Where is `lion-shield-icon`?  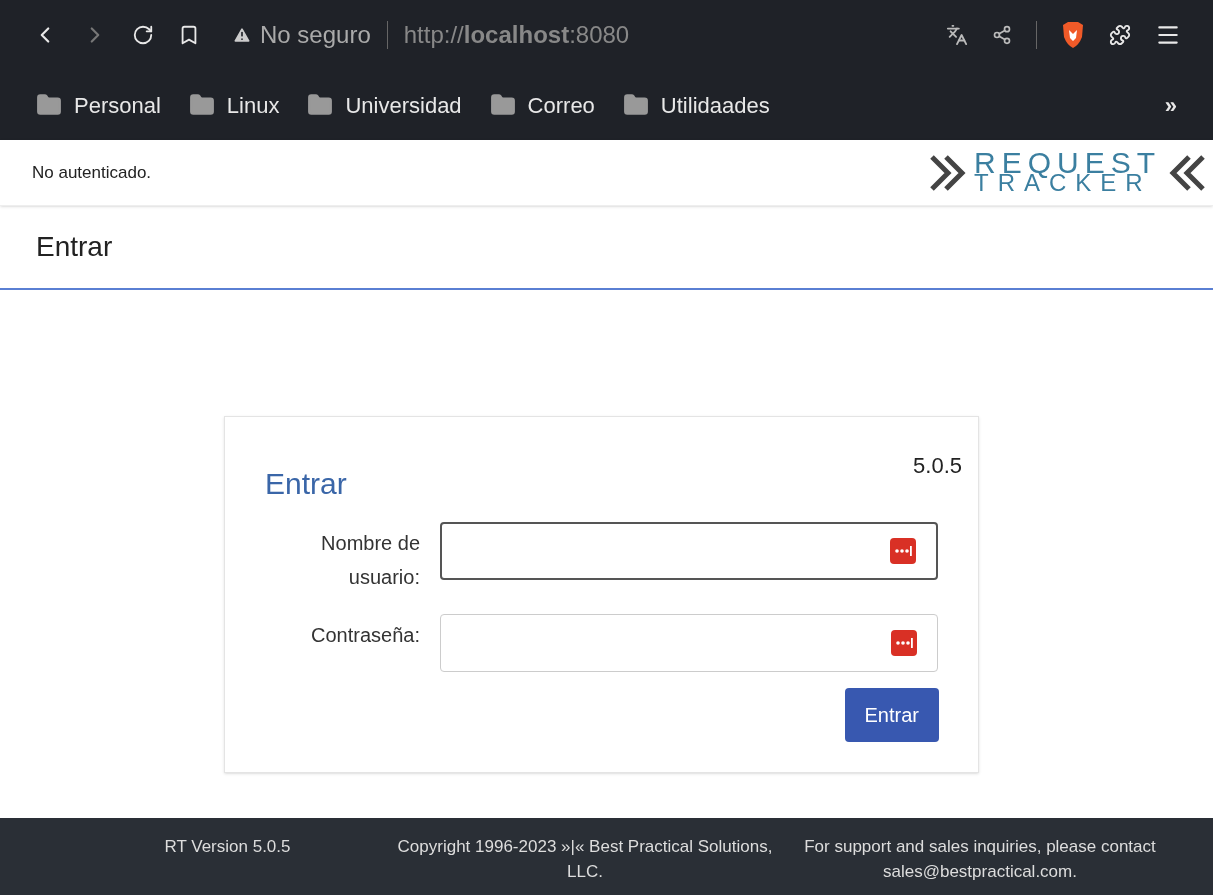 lion-shield-icon is located at coordinates (1073, 35).